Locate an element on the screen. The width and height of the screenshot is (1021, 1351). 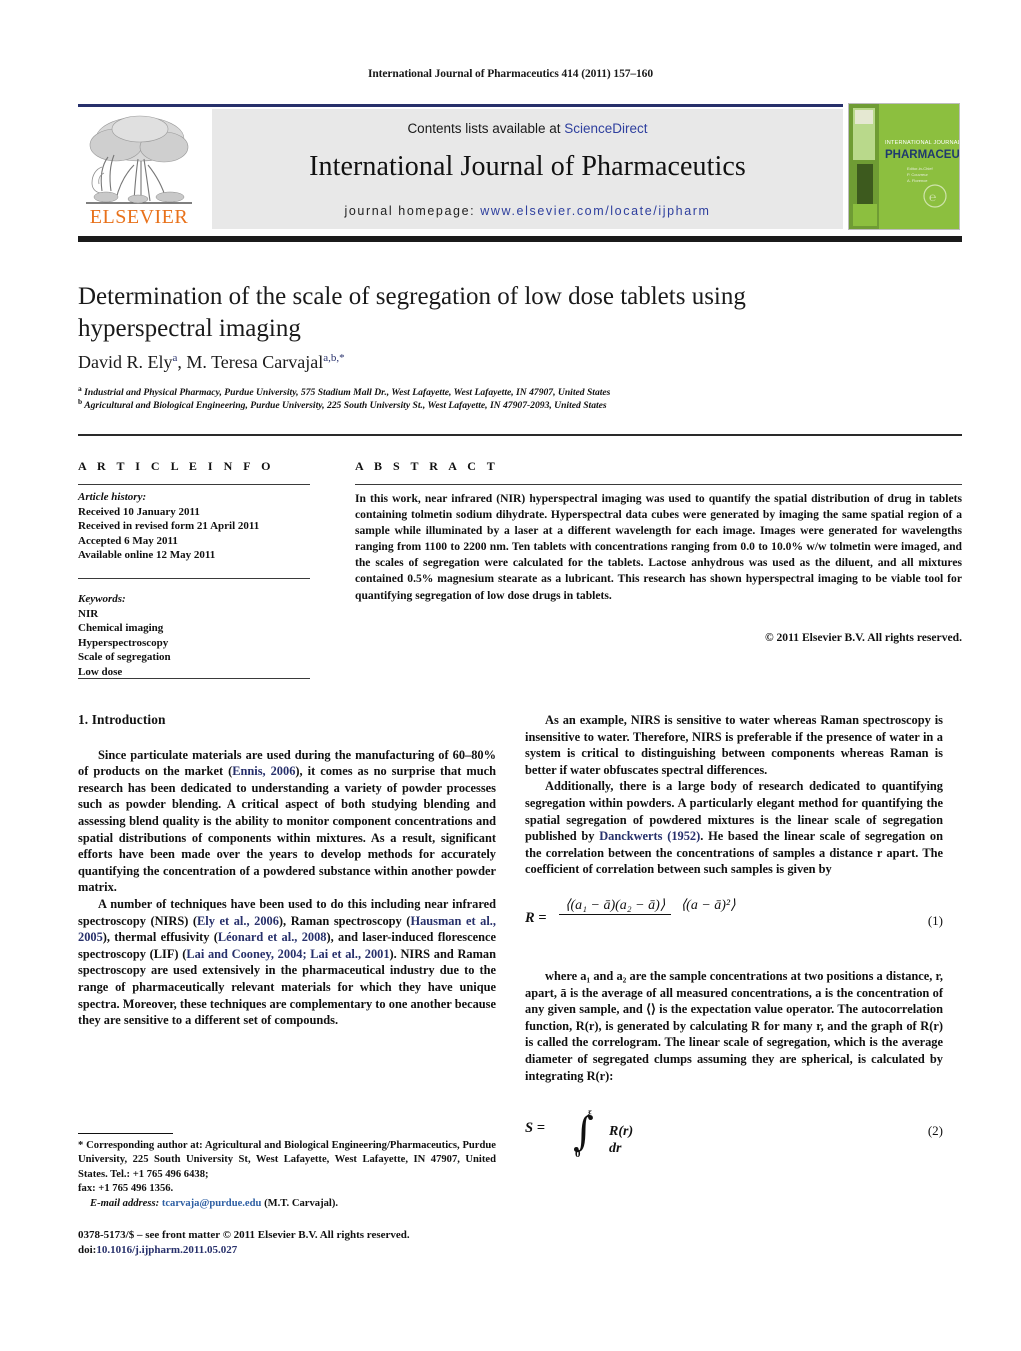
svg-text: P. Couvreur is located at coordinates (917, 174).